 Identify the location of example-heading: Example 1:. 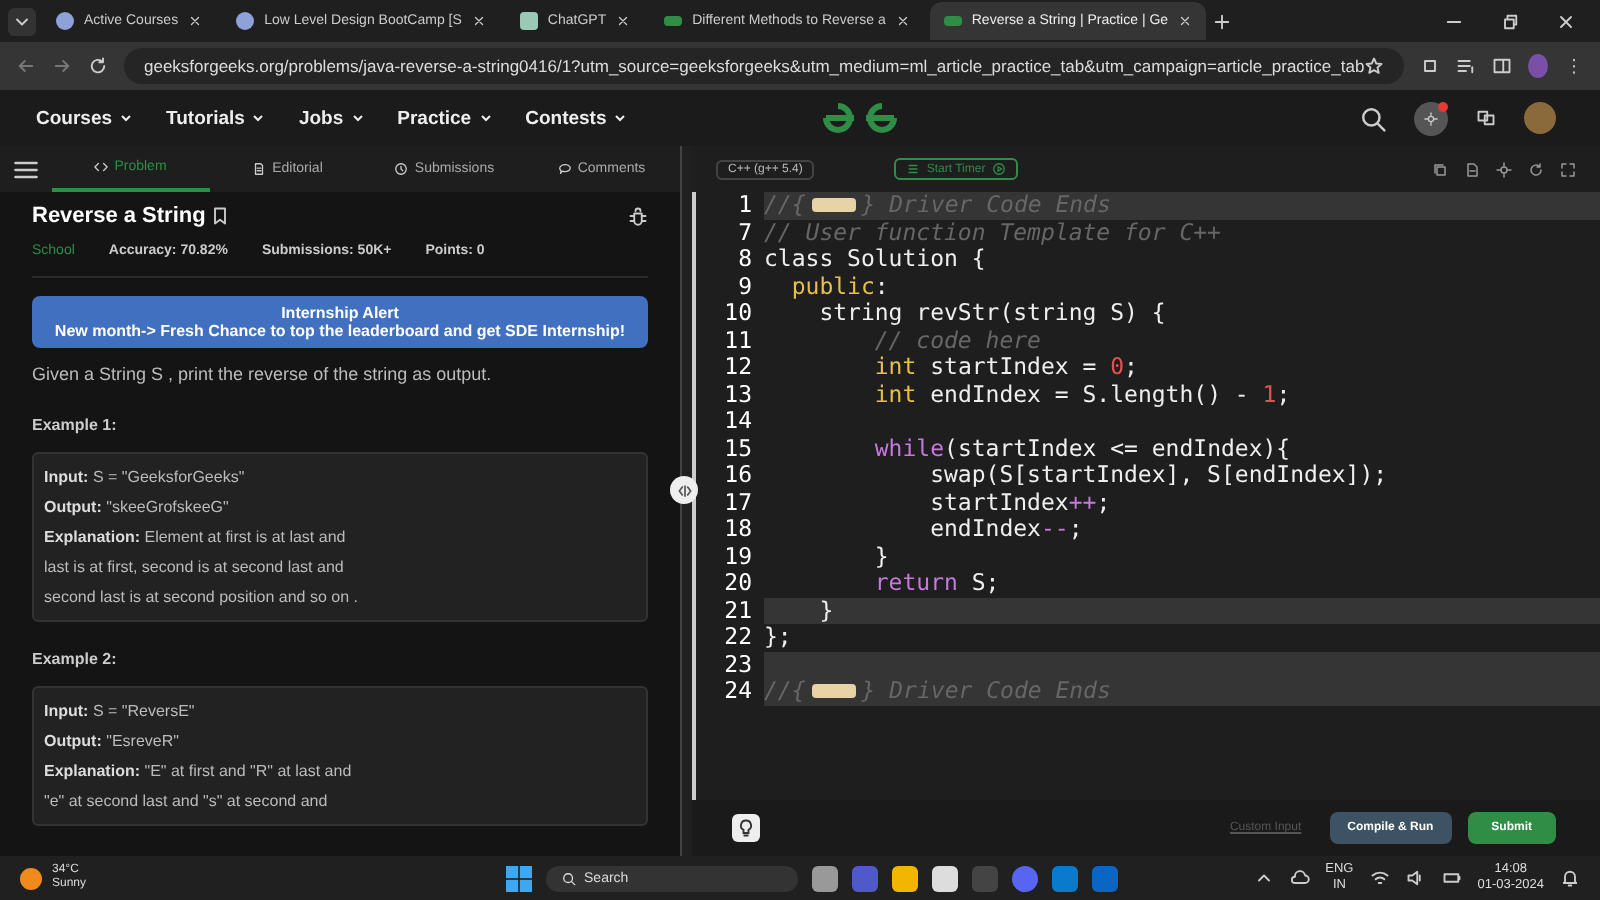
(75, 425).